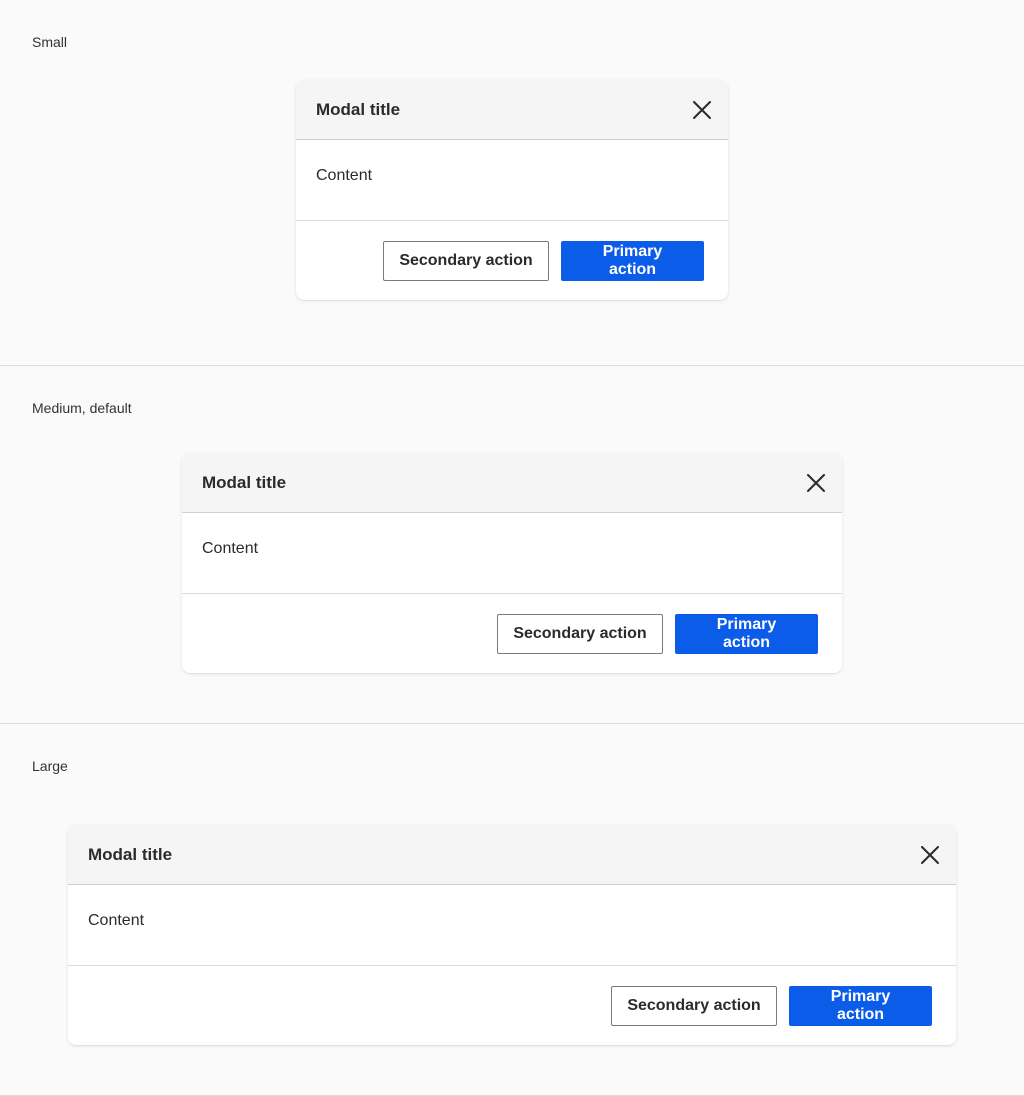 Image resolution: width=1024 pixels, height=1096 pixels. Describe the element at coordinates (50, 42) in the screenshot. I see `section-label: Small` at that location.